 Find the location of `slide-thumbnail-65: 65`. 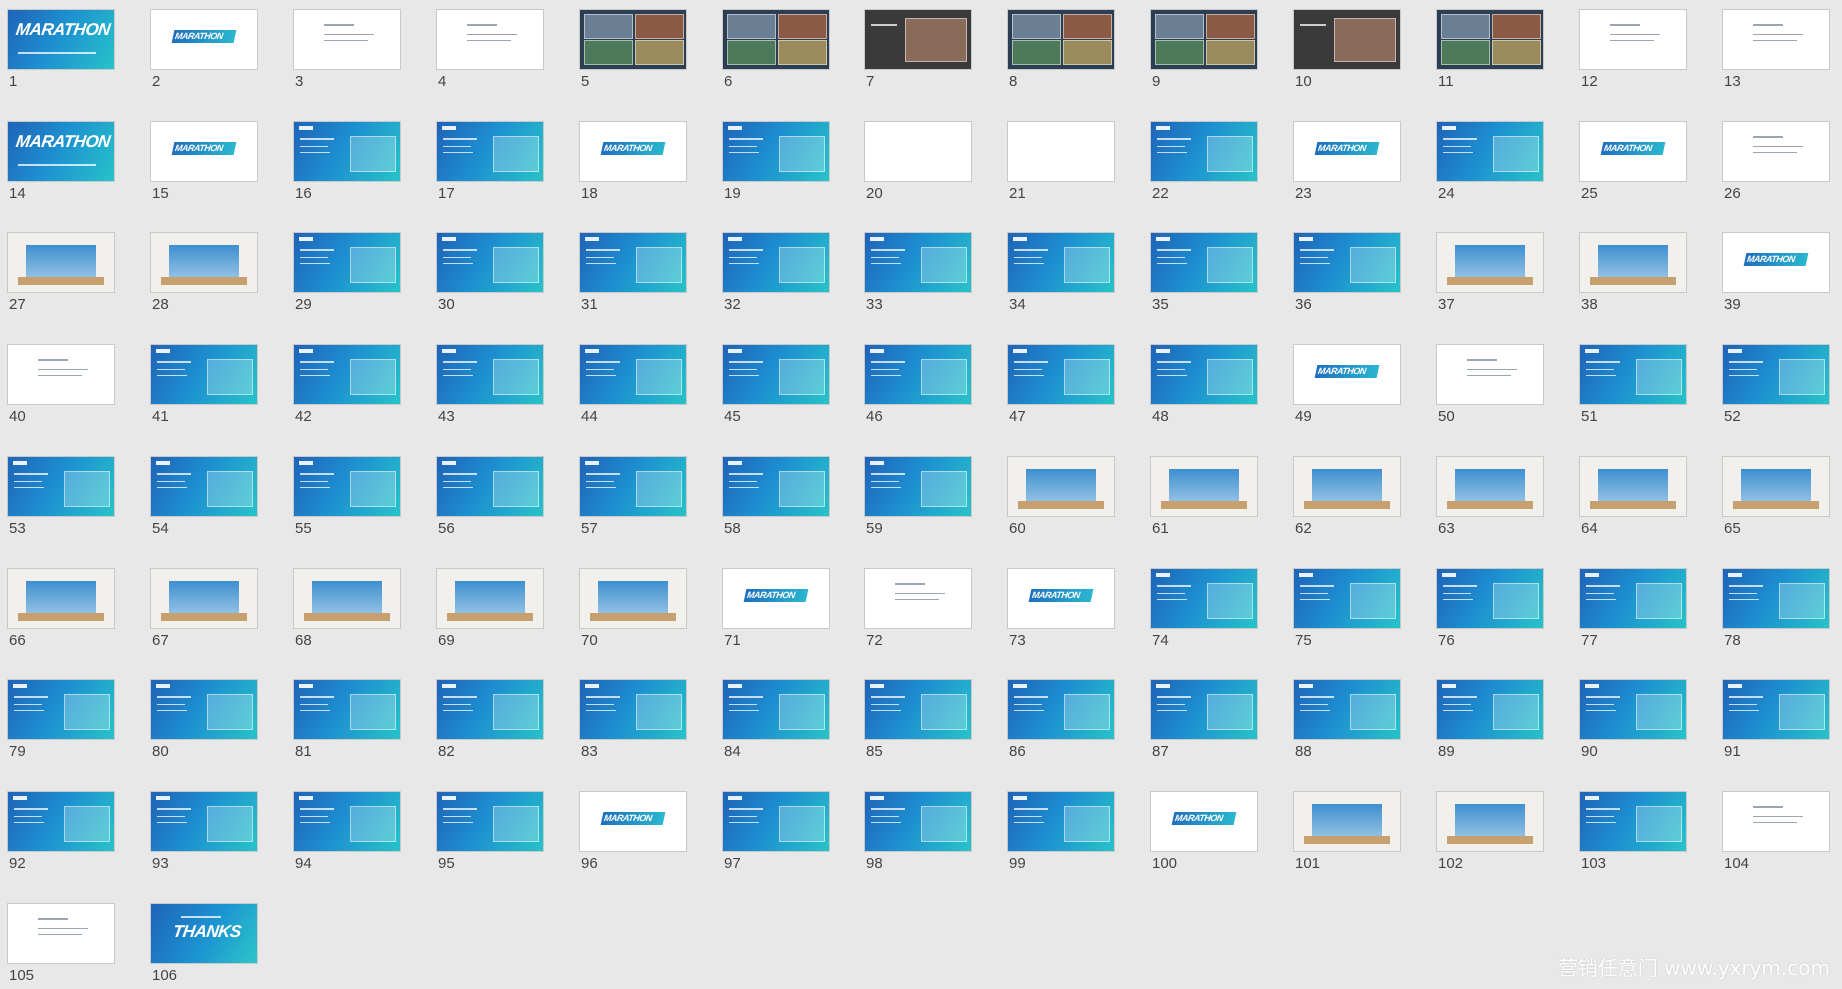

slide-thumbnail-65: 65 is located at coordinates (1776, 496).